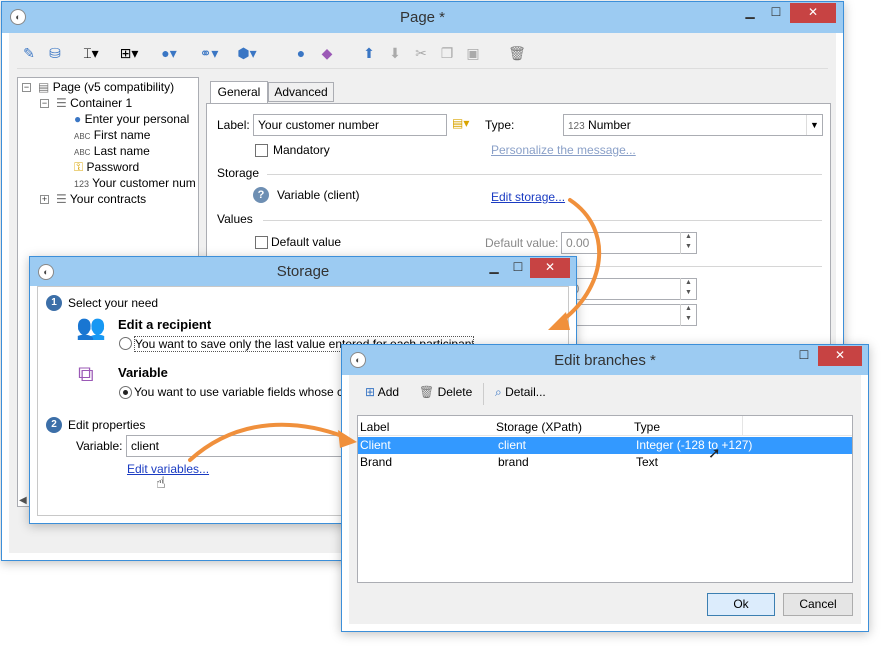  I want to click on tree-item-customer-number: 123 Your customer num, so click(135, 183).